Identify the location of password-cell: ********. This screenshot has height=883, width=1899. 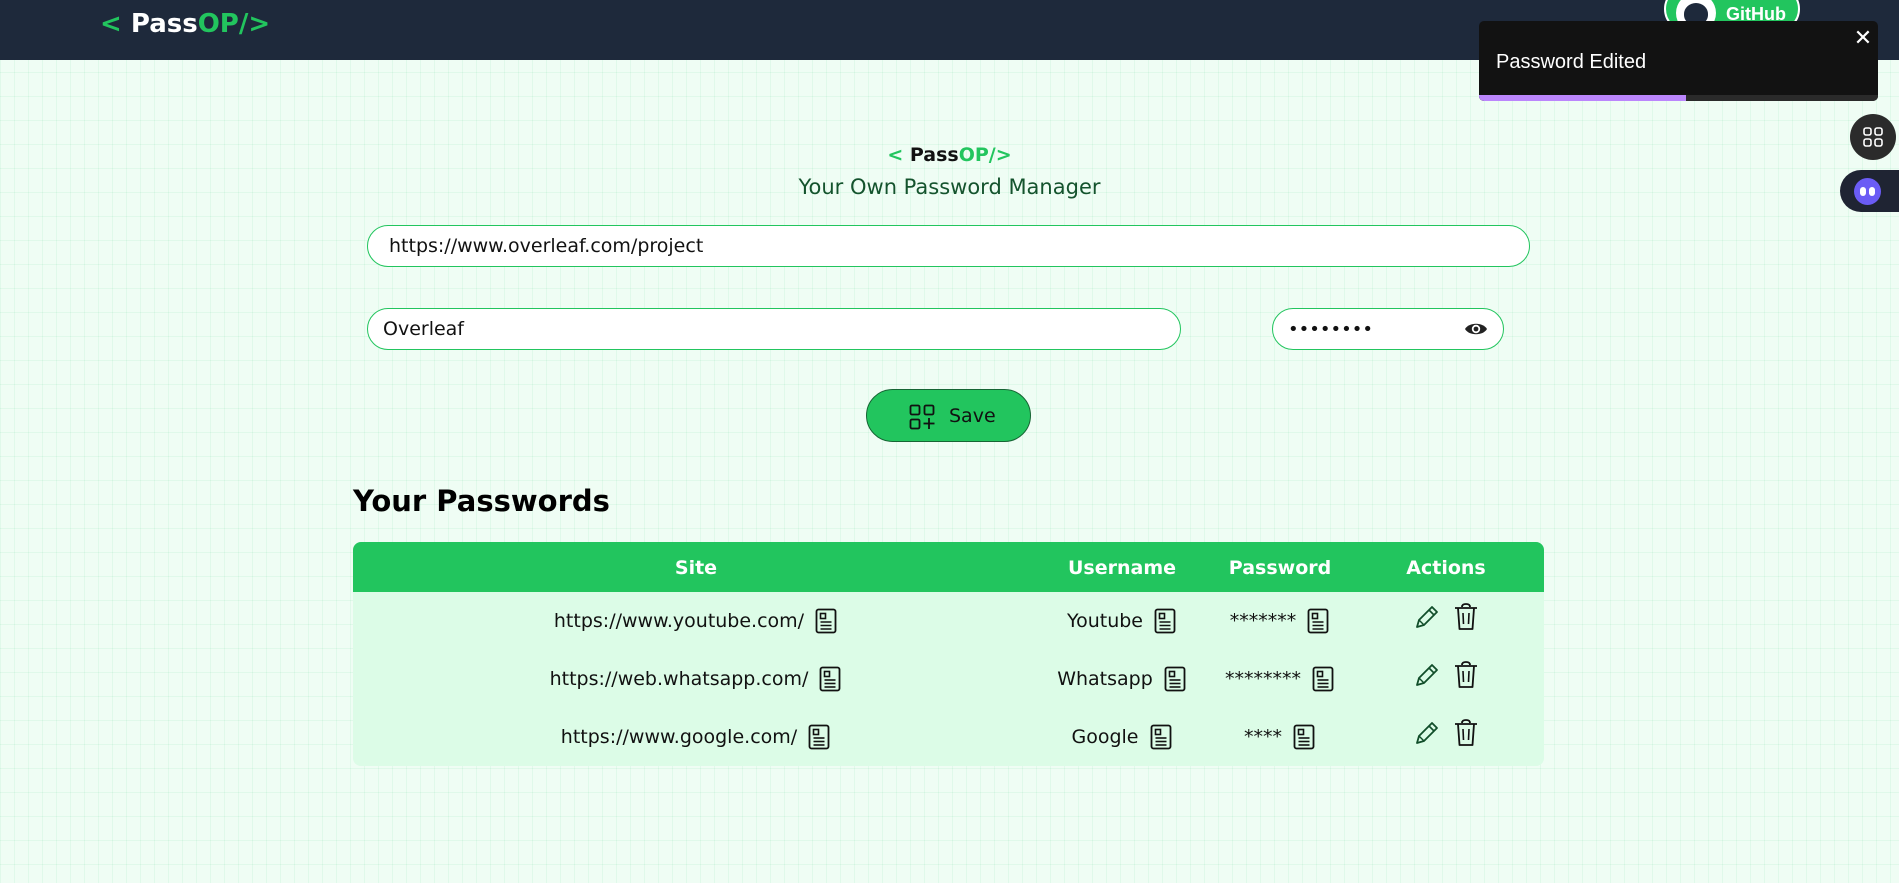
(1280, 679).